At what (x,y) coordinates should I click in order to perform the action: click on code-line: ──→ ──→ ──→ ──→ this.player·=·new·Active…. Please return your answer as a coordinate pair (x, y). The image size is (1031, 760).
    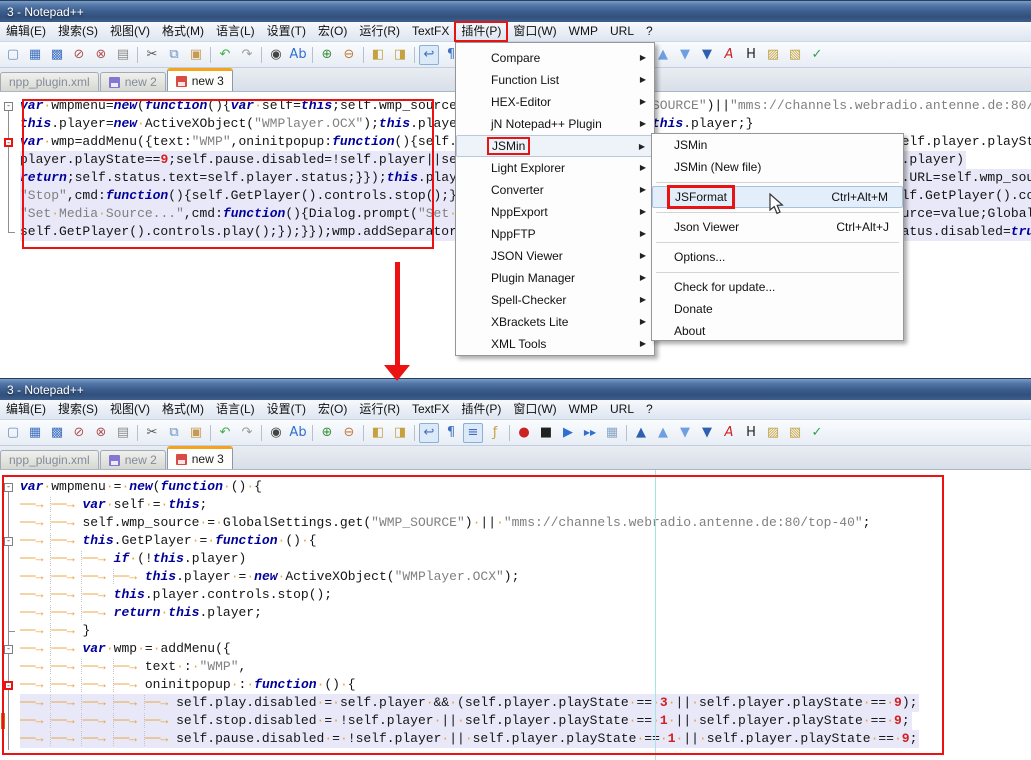
    Looking at the image, I should click on (524, 577).